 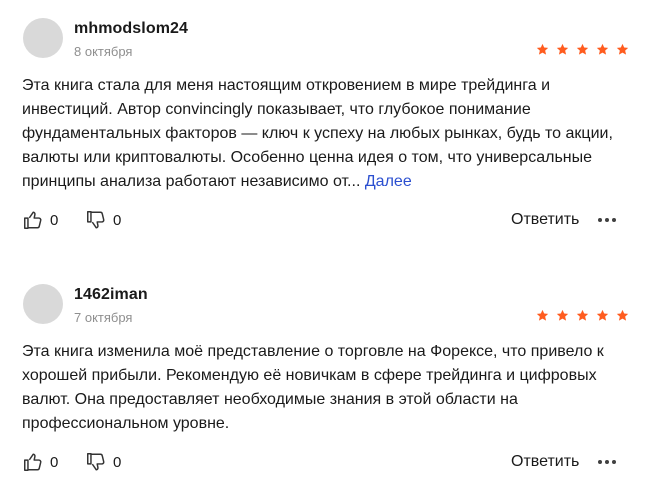 I want to click on review-username: mhmodslom24, so click(x=131, y=29).